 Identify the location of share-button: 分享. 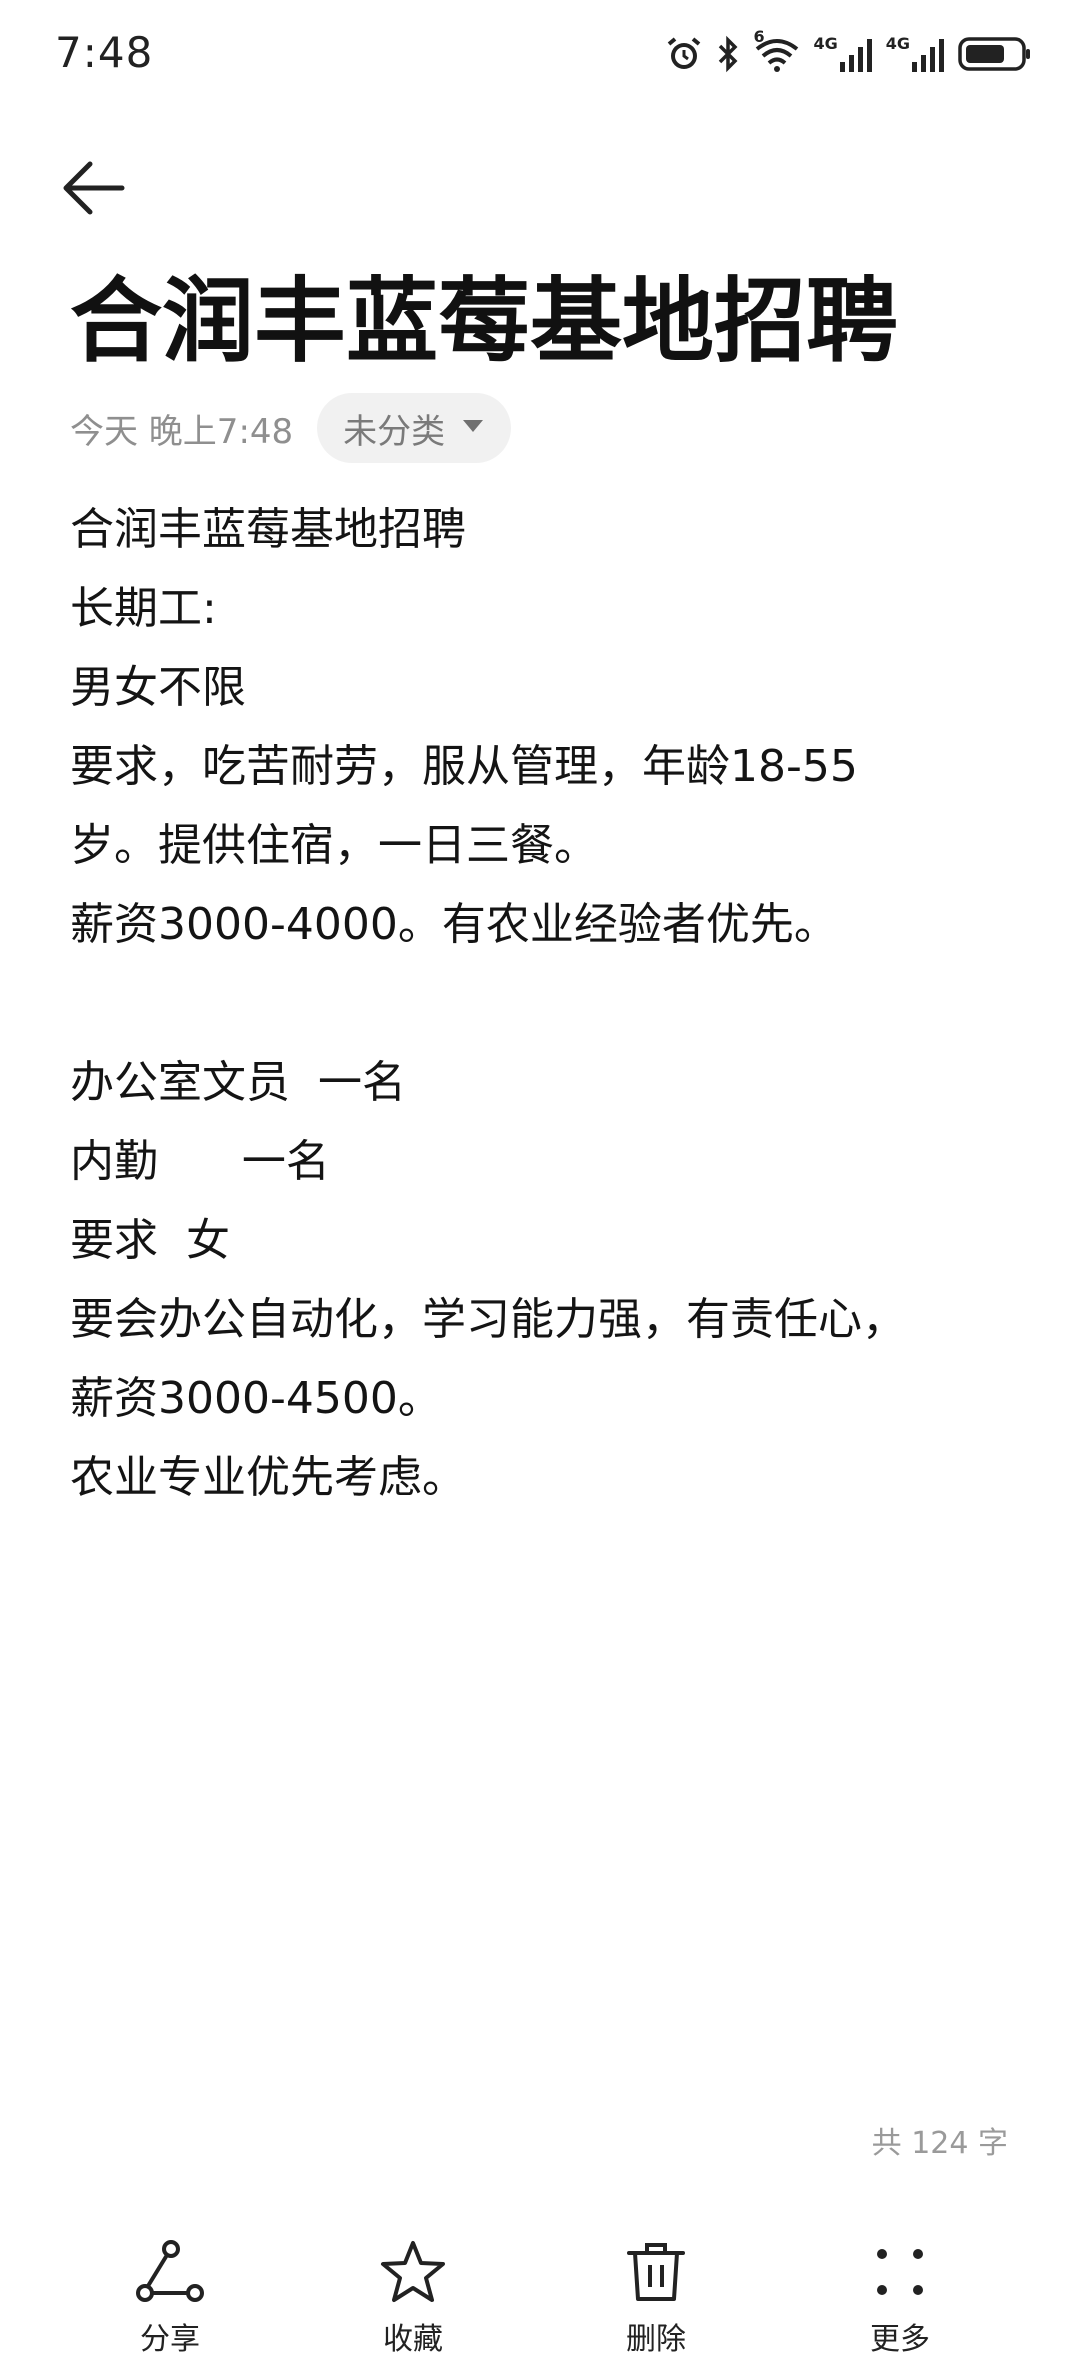
(170, 2298).